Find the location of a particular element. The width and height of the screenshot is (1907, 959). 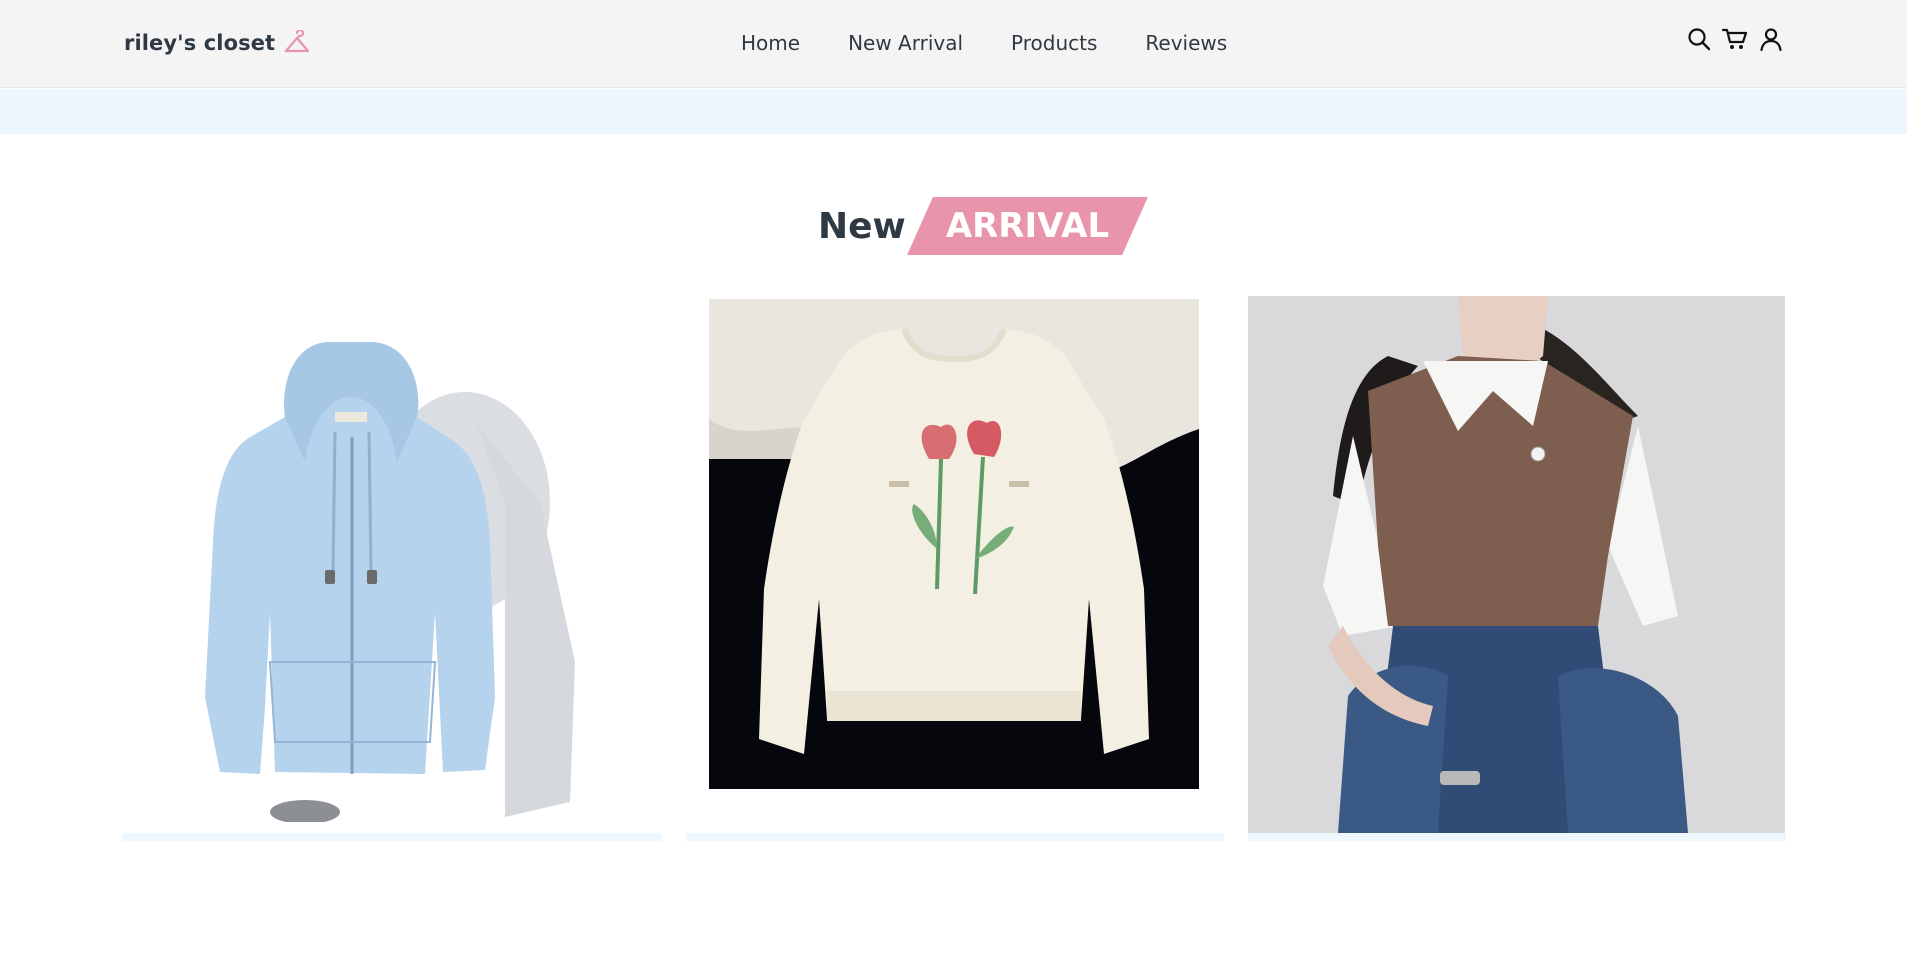

main-nav: Home New Arrival Products Reviews is located at coordinates (984, 43).